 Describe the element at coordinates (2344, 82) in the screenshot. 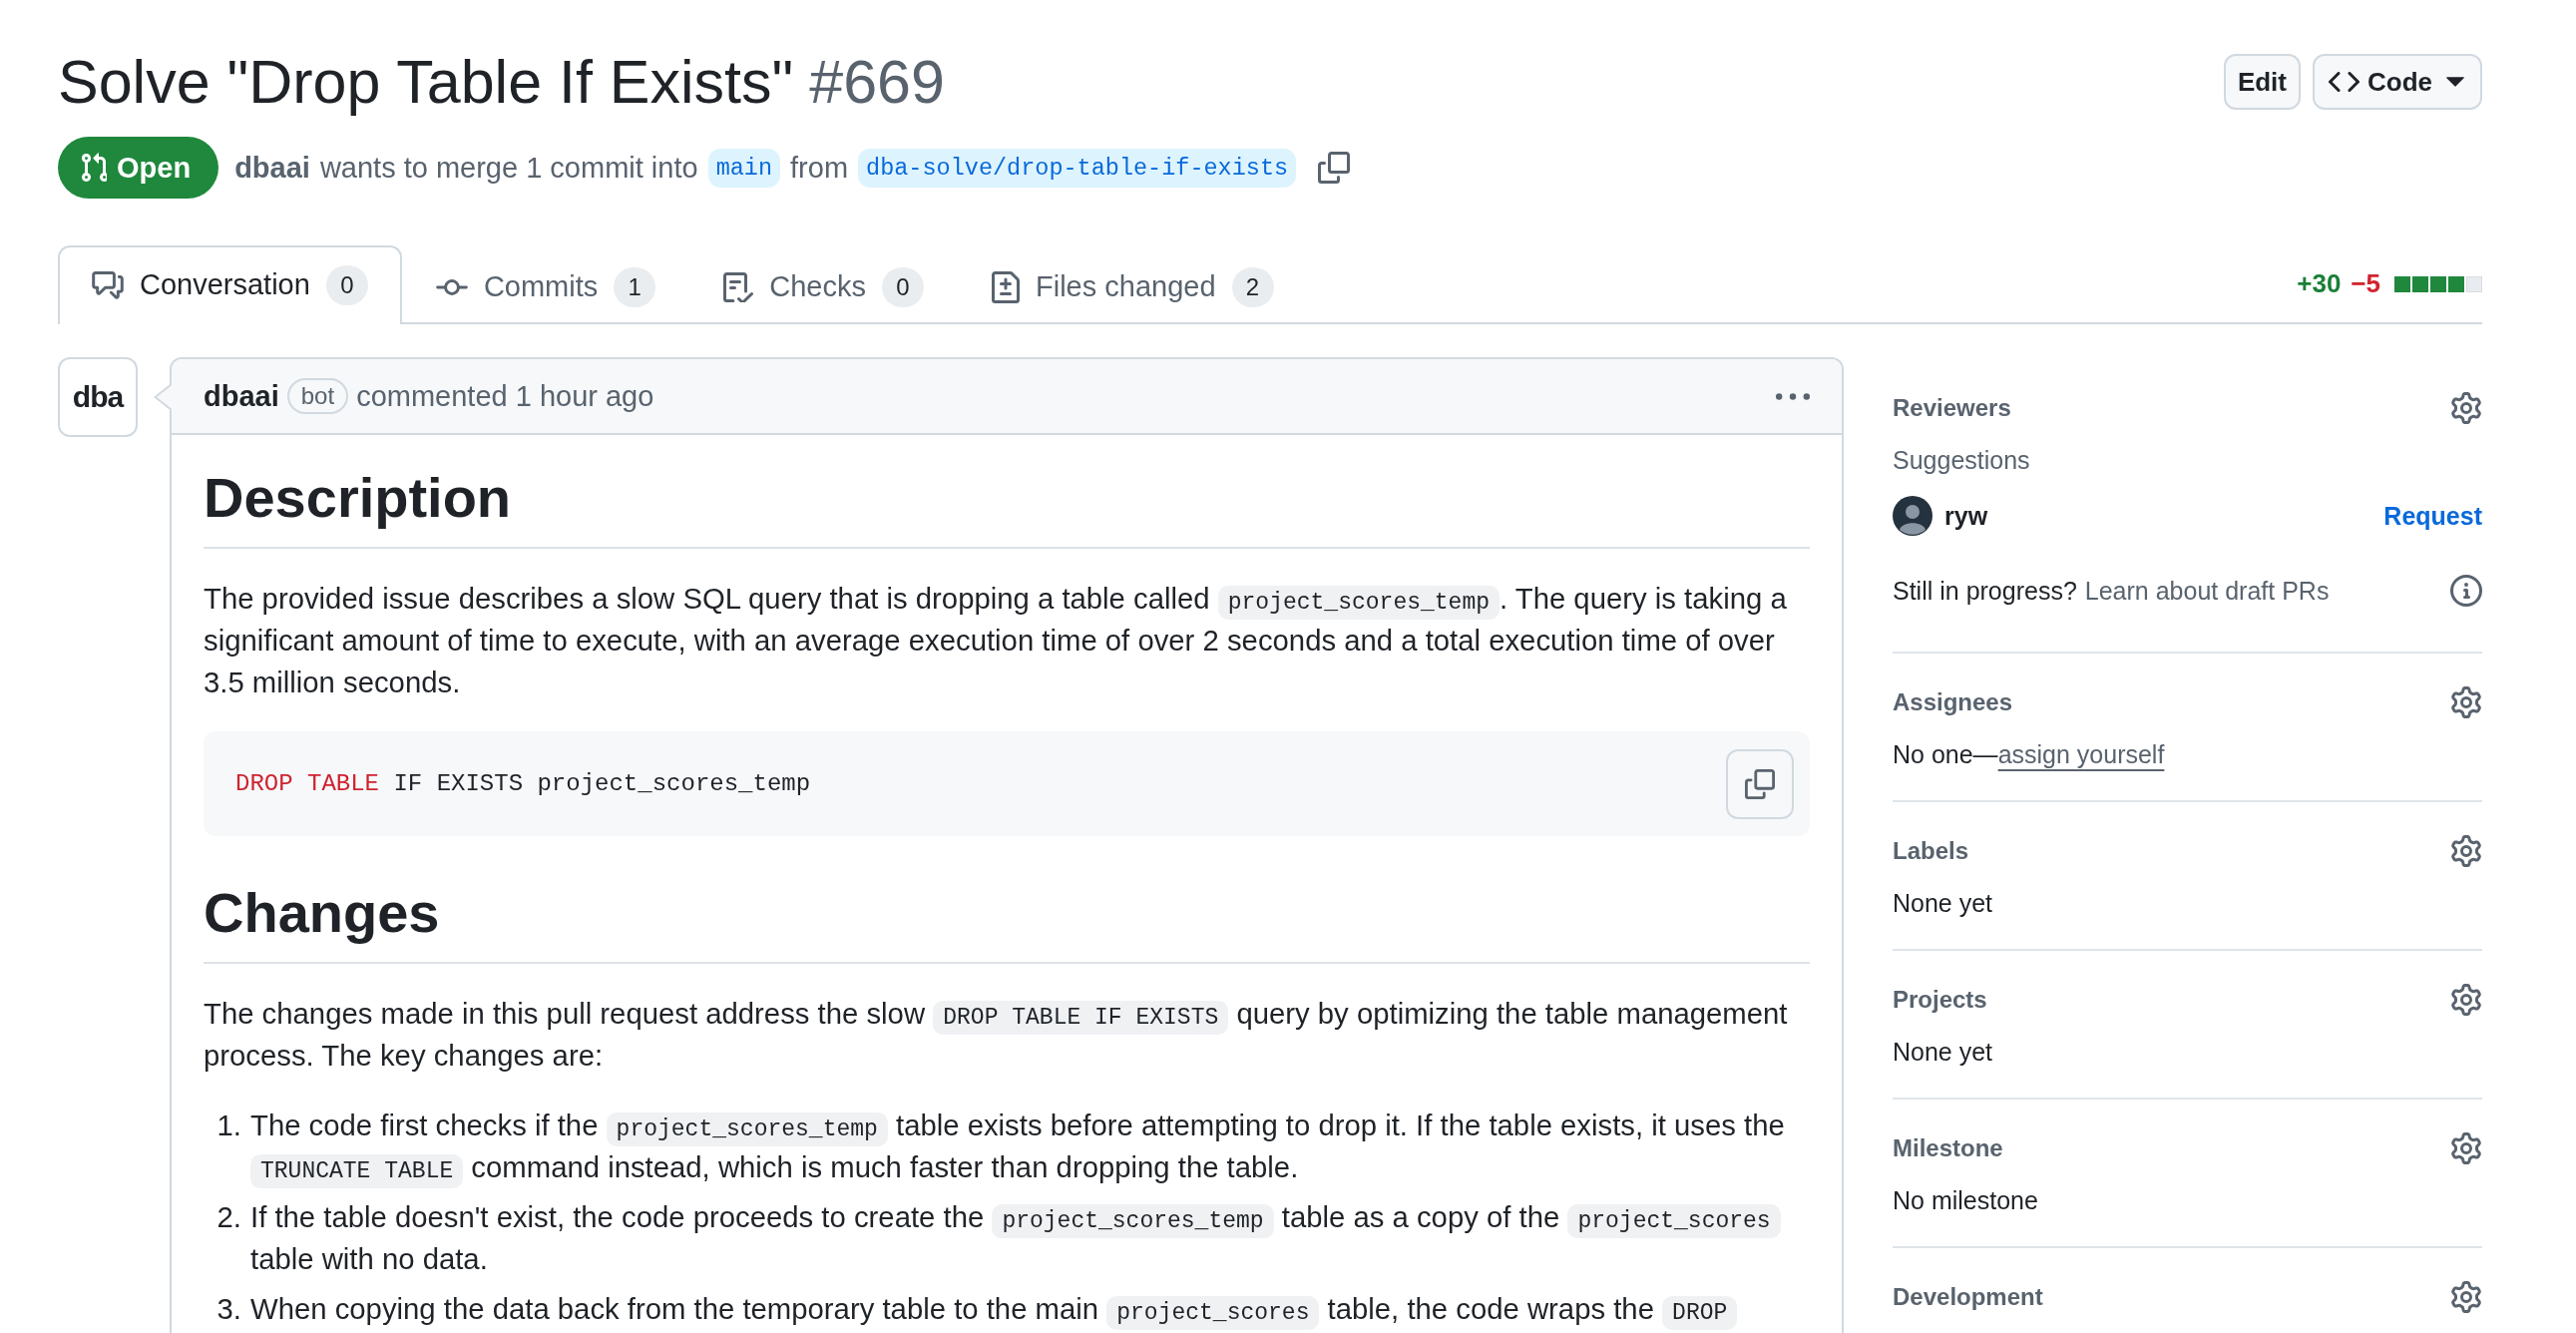

I see `code-icon` at that location.